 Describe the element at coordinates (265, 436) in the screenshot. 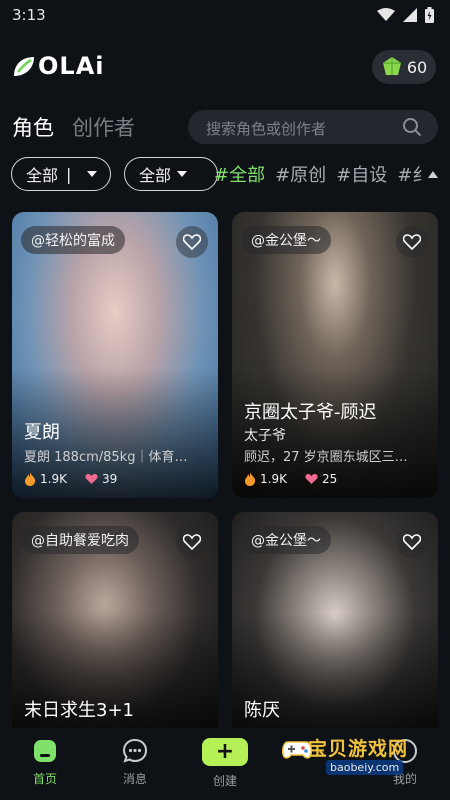

I see `character-tag: 太子爷` at that location.